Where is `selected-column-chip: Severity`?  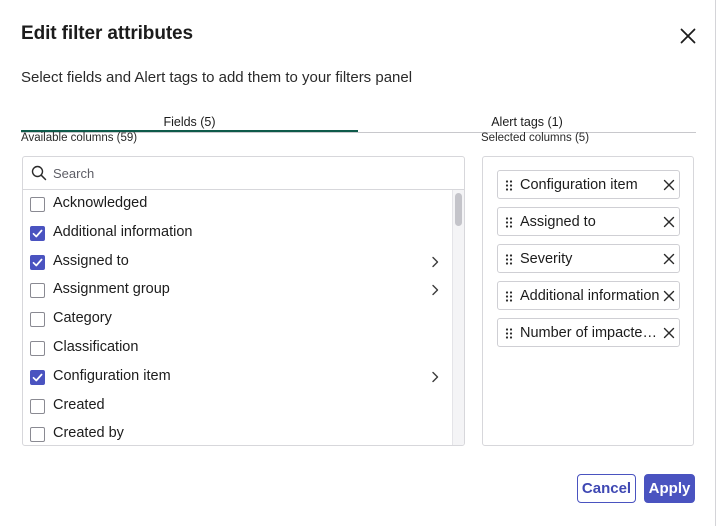
selected-column-chip: Severity is located at coordinates (588, 258).